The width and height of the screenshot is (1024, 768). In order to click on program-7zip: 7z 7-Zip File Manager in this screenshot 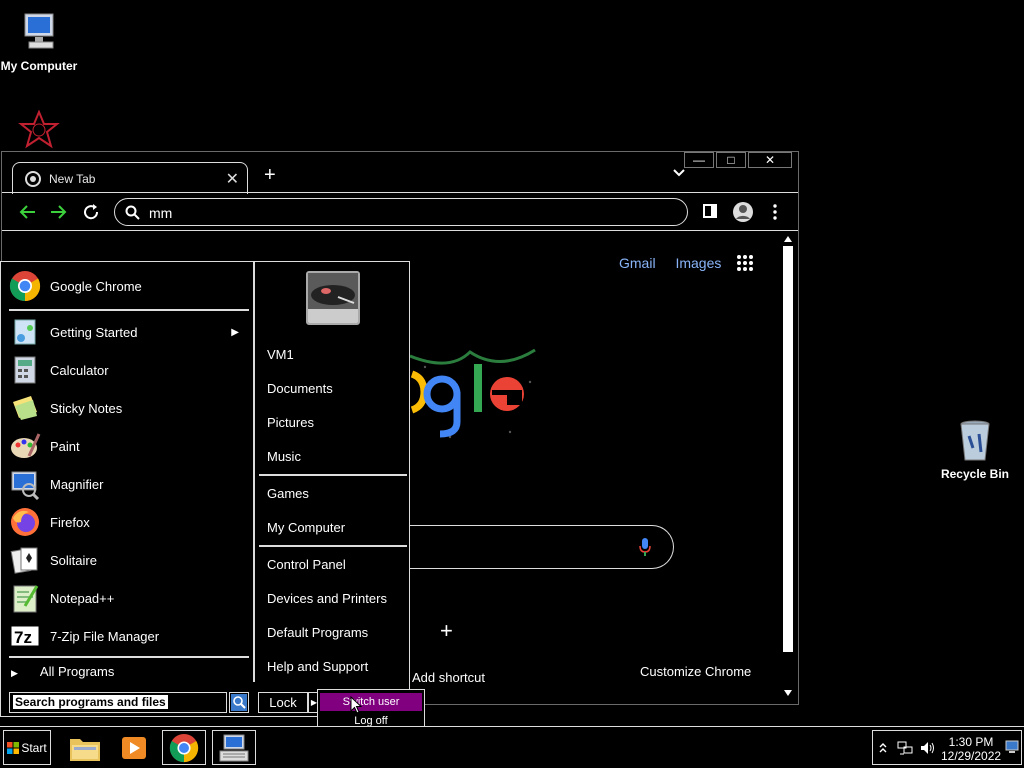, I will do `click(127, 636)`.